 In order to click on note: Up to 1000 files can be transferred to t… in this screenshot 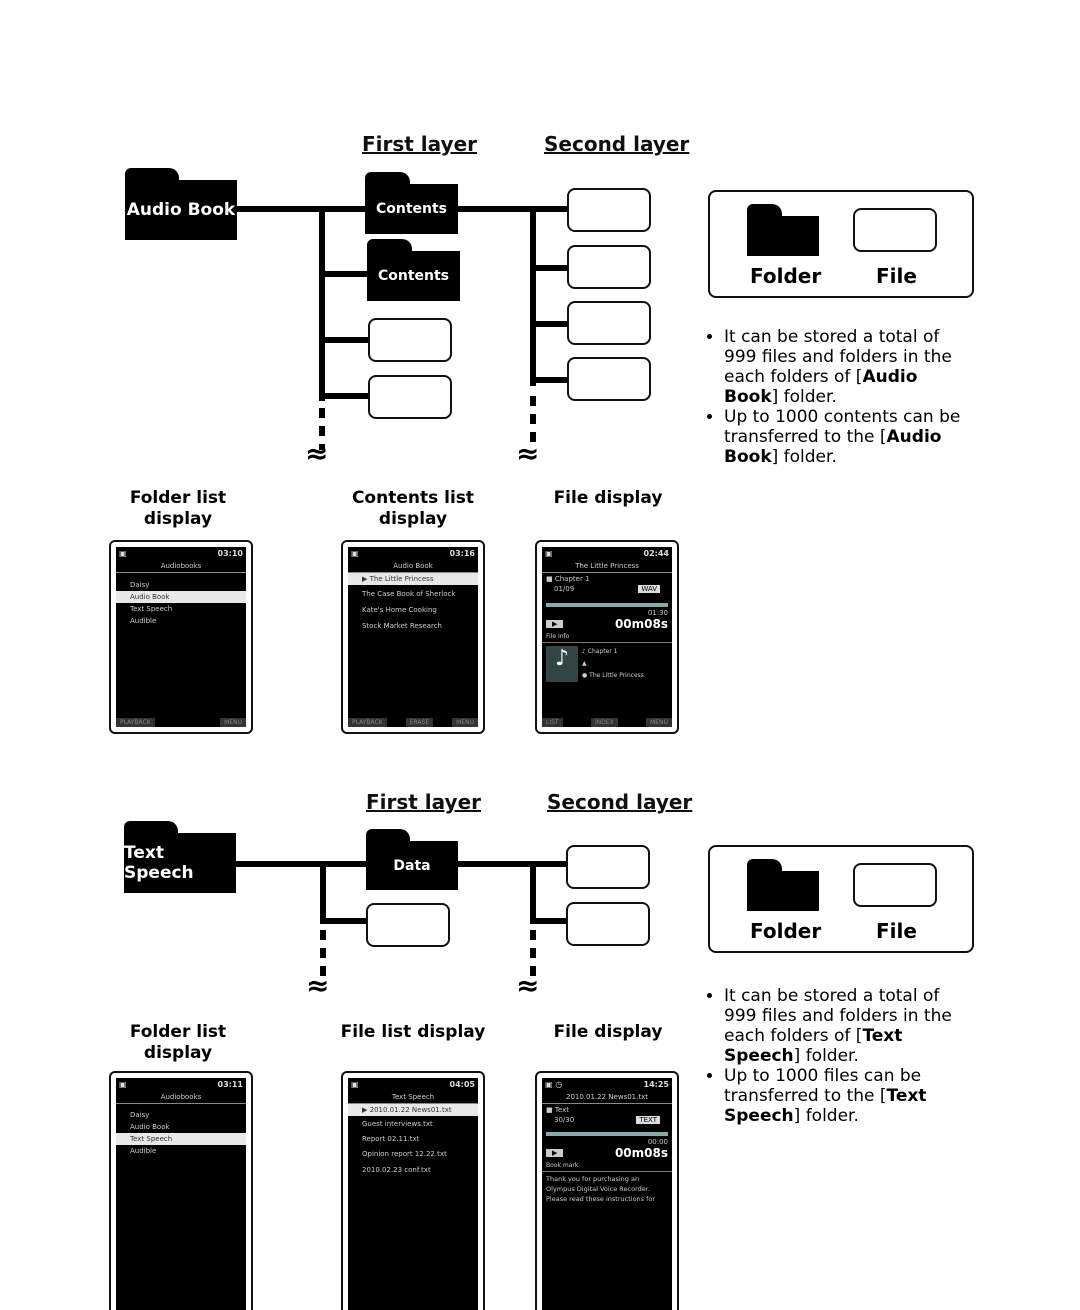, I will do `click(846, 1096)`.